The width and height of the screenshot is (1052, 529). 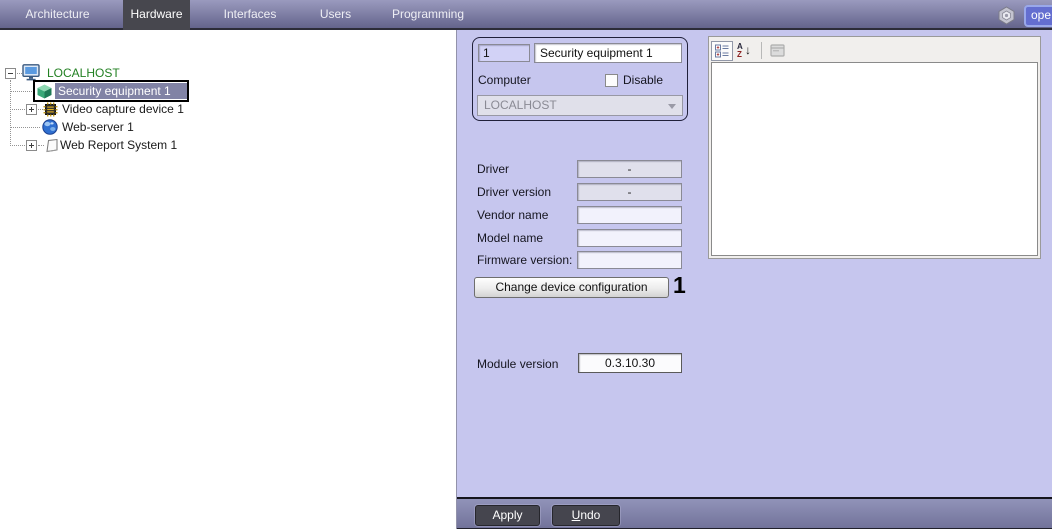 I want to click on field-label-driver: Driver, so click(x=493, y=169).